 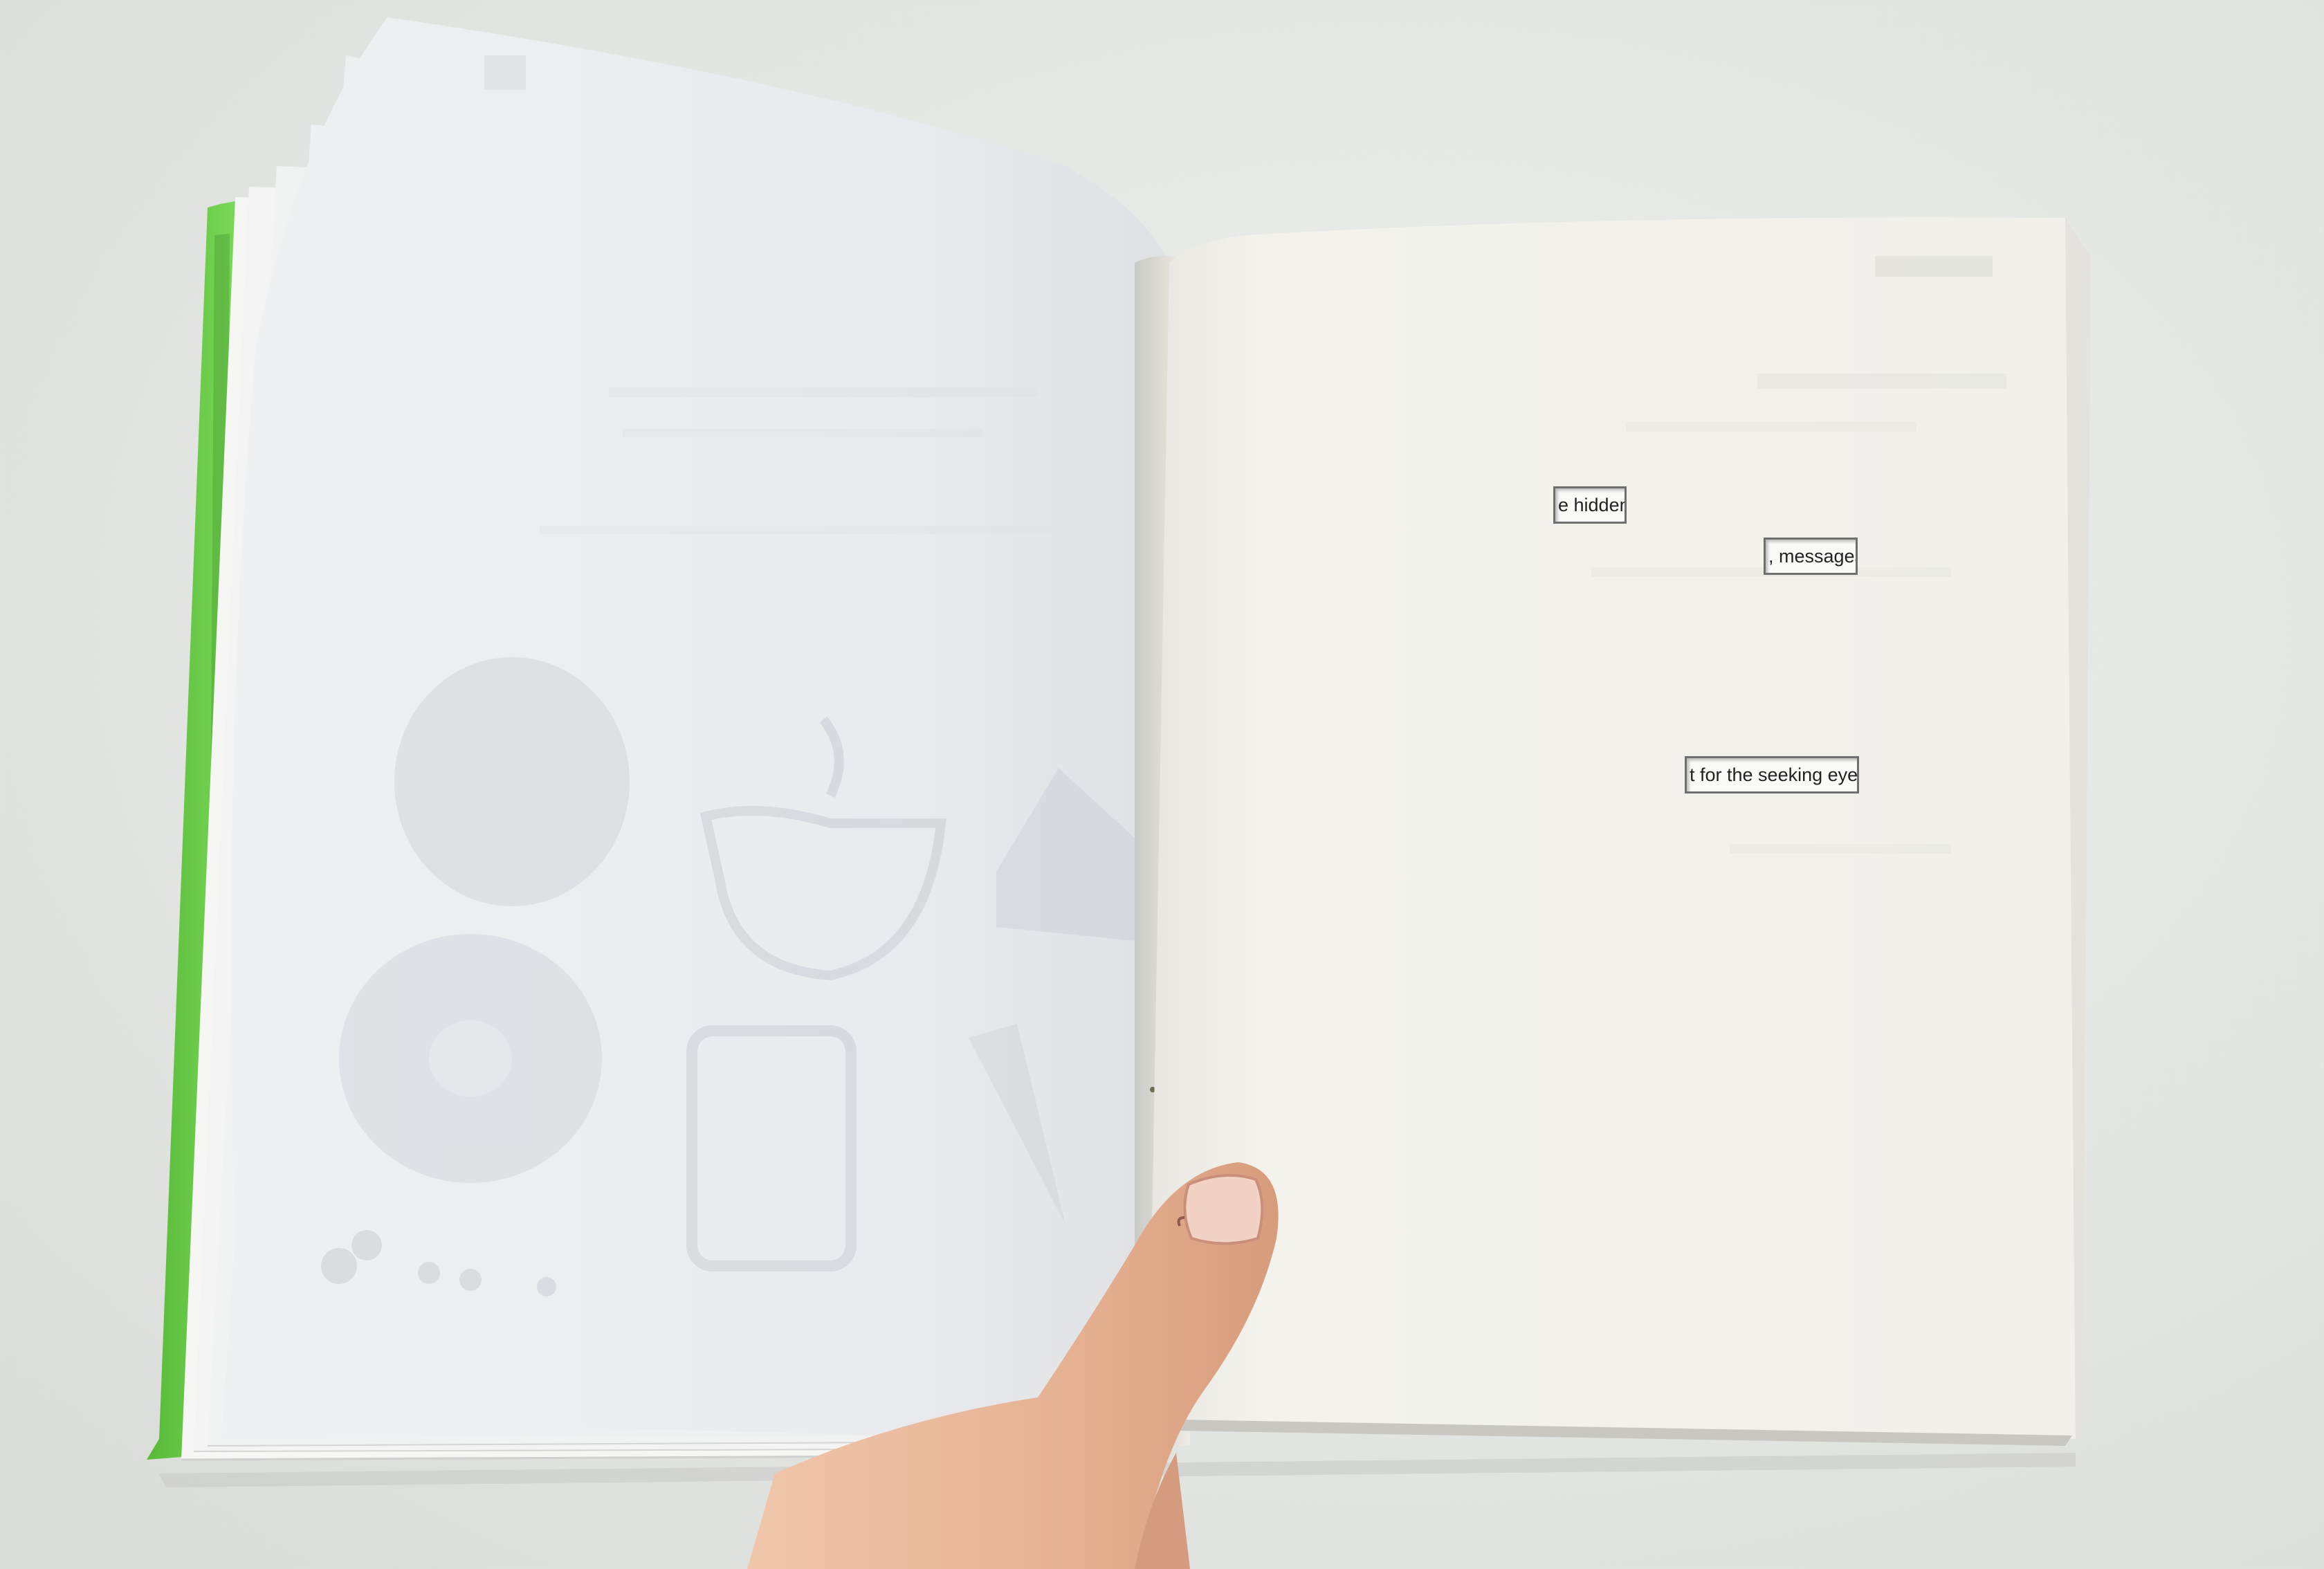 I want to click on cutout-word-messages: , messages, so click(x=1811, y=556).